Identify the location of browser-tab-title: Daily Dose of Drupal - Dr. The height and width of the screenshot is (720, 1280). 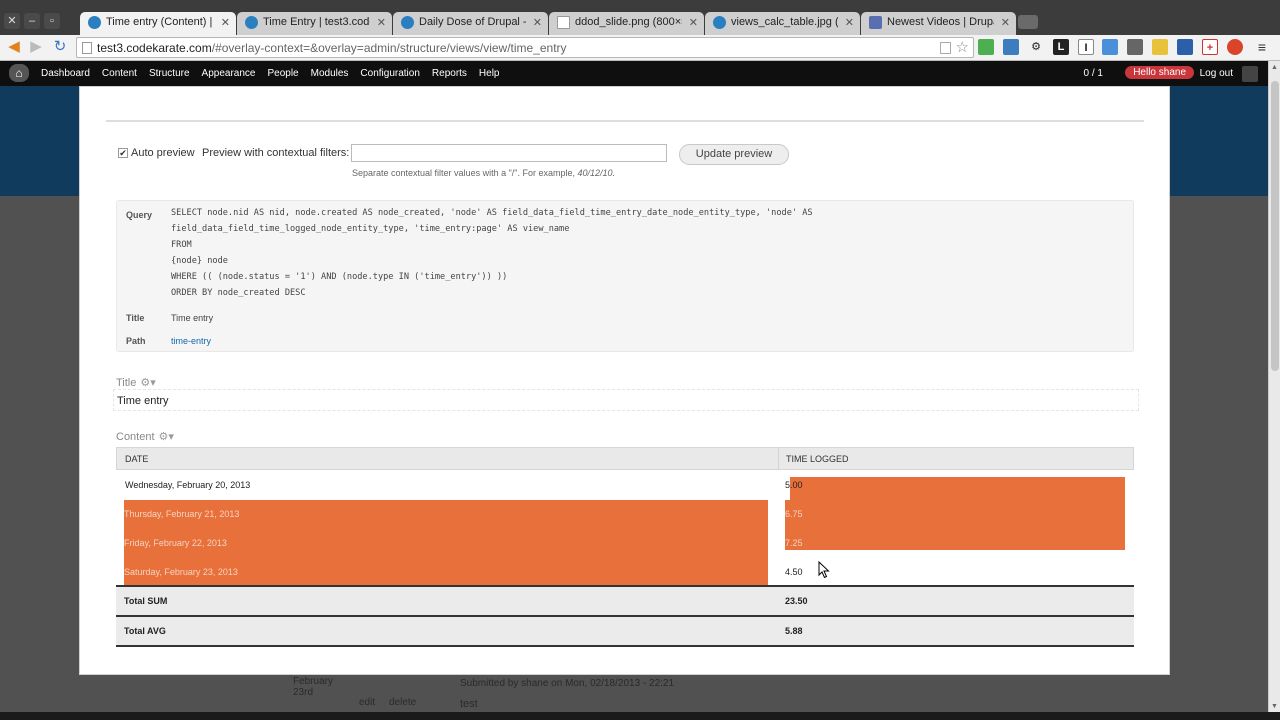
(472, 22).